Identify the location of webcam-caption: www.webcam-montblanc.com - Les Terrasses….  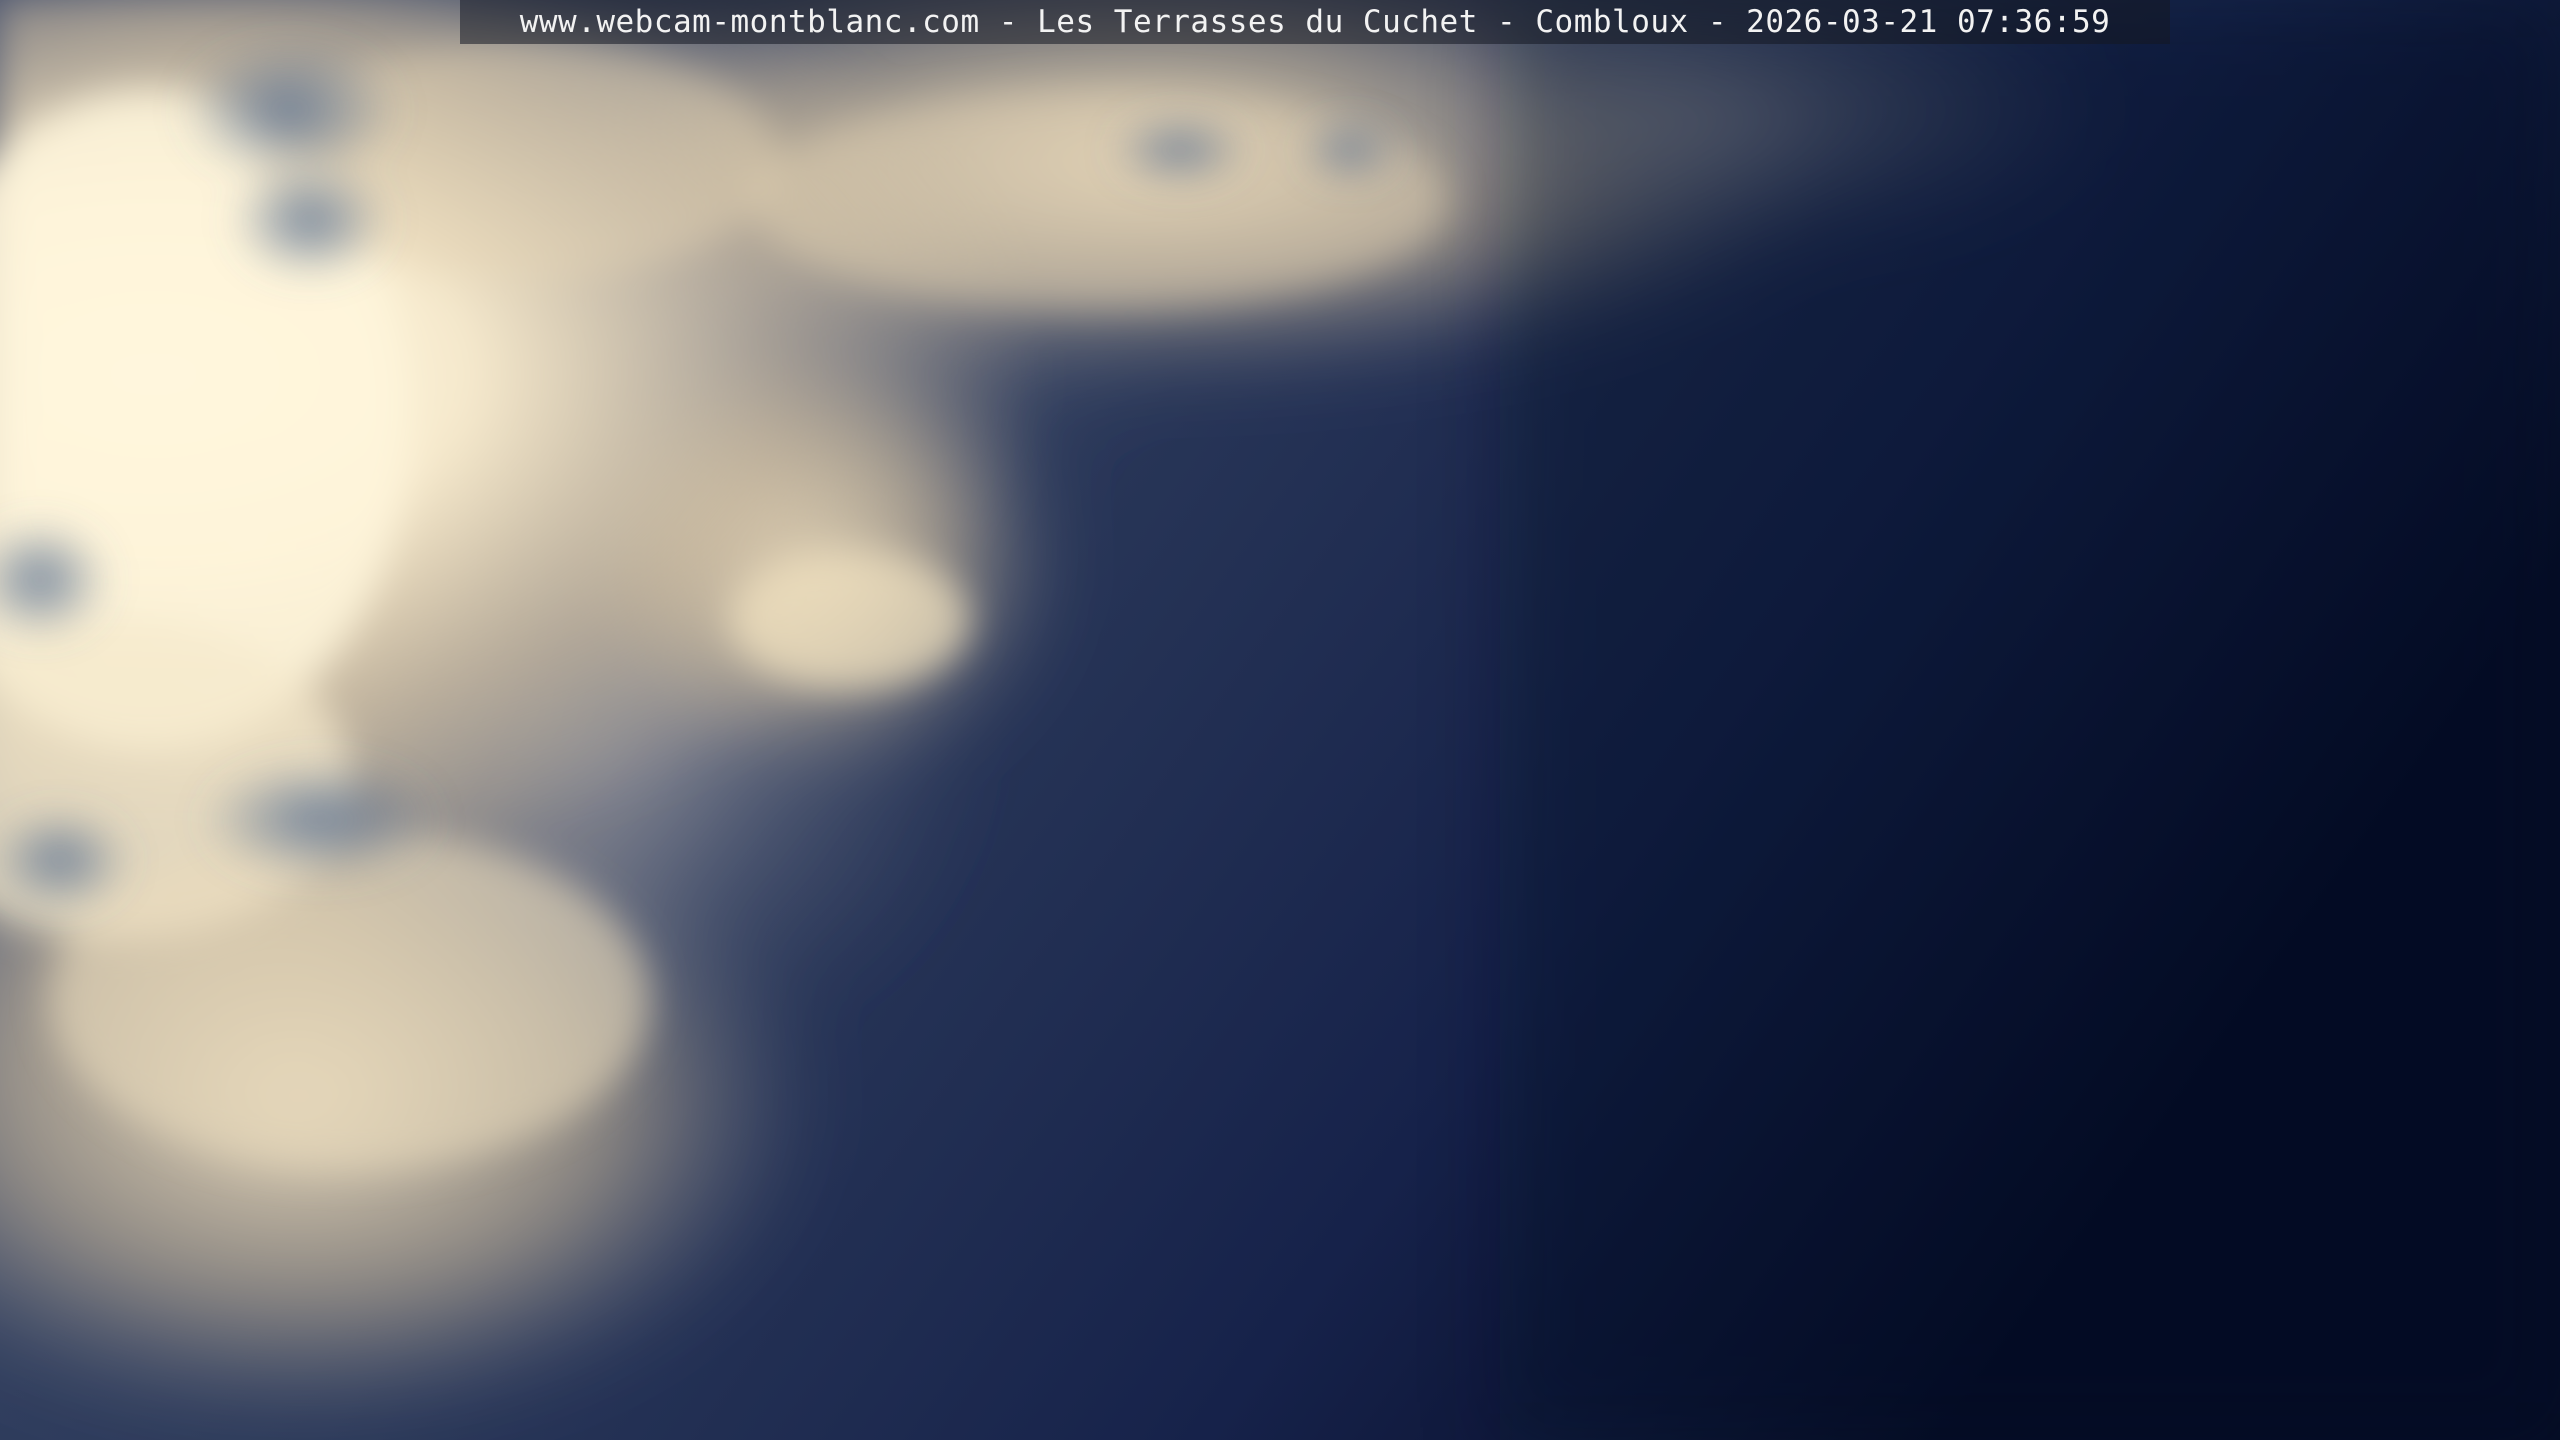
(1315, 22).